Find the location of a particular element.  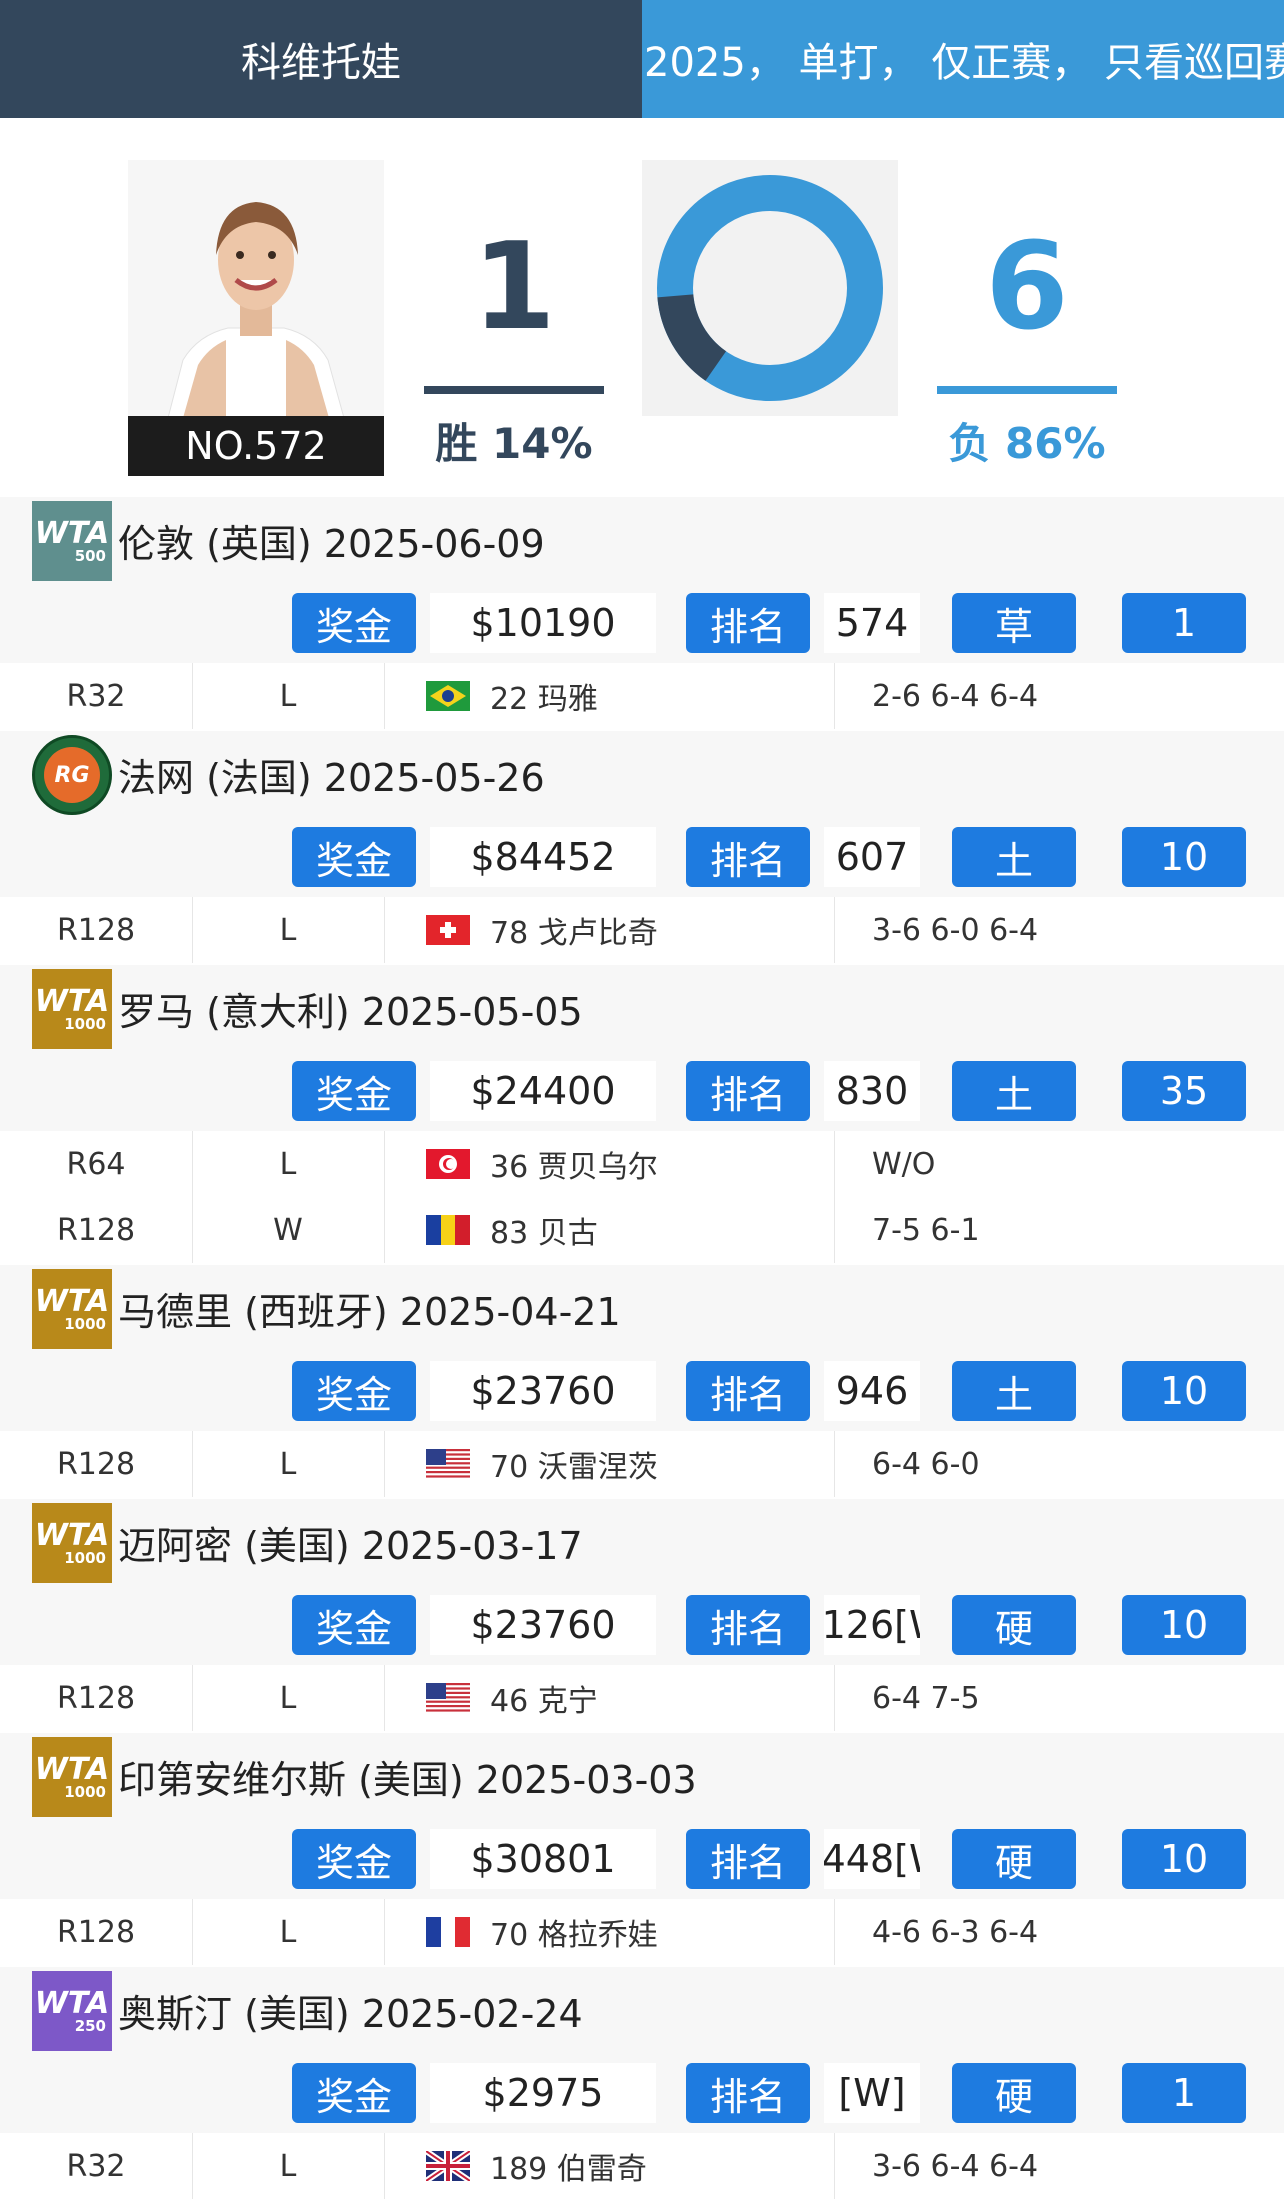

opponent-cell: 78 戈卢比奇 is located at coordinates (542, 930).